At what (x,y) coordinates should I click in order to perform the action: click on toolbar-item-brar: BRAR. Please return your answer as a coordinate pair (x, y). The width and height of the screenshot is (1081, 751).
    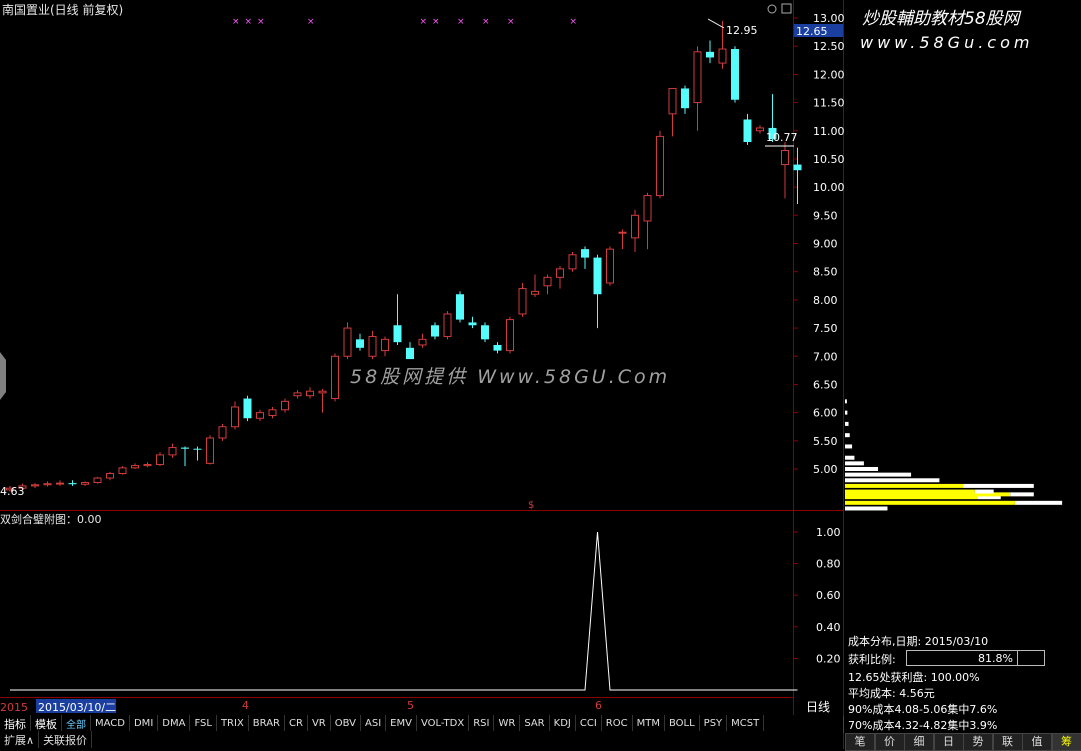
    Looking at the image, I should click on (267, 723).